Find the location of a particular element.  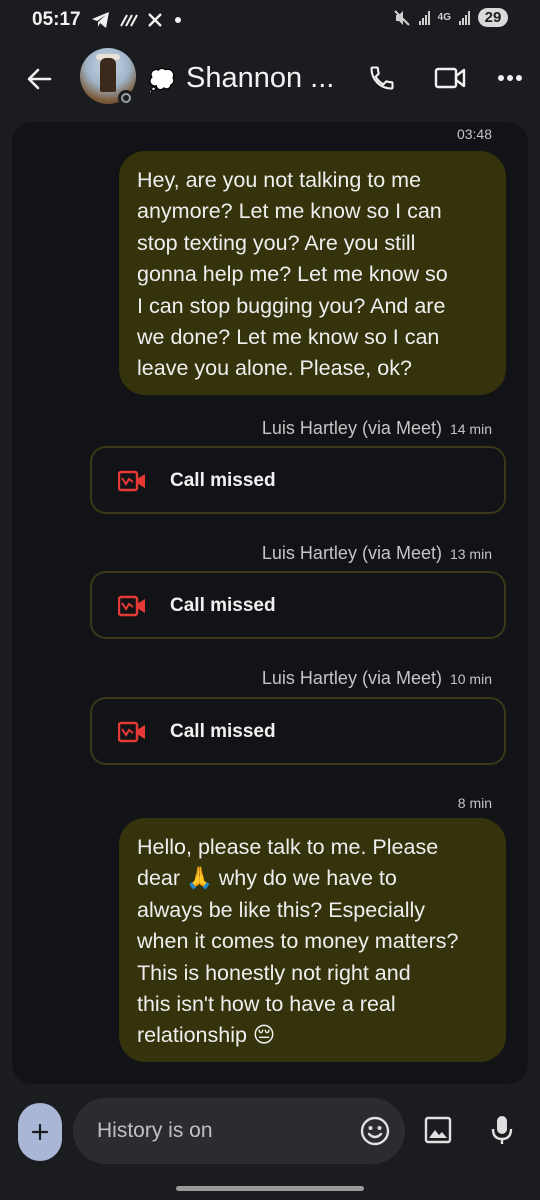

x-icon is located at coordinates (154, 20).